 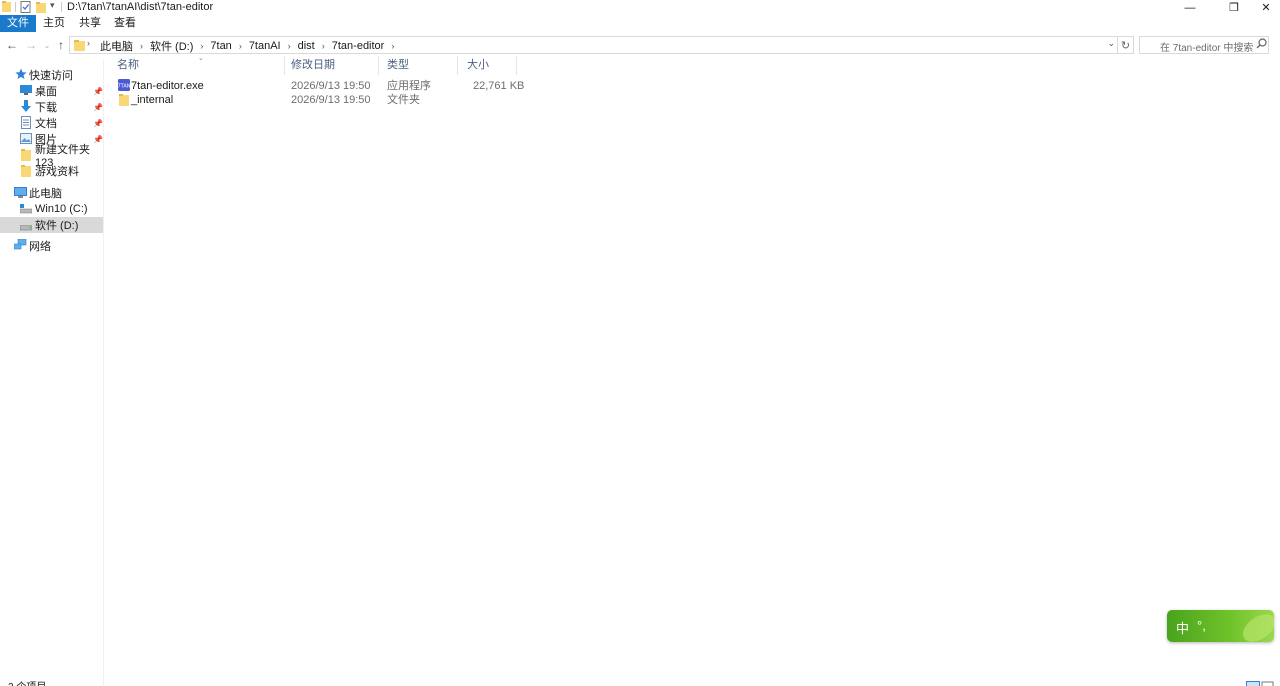 I want to click on search-box: 在 7tan-editor 中搜索, so click(x=1204, y=45).